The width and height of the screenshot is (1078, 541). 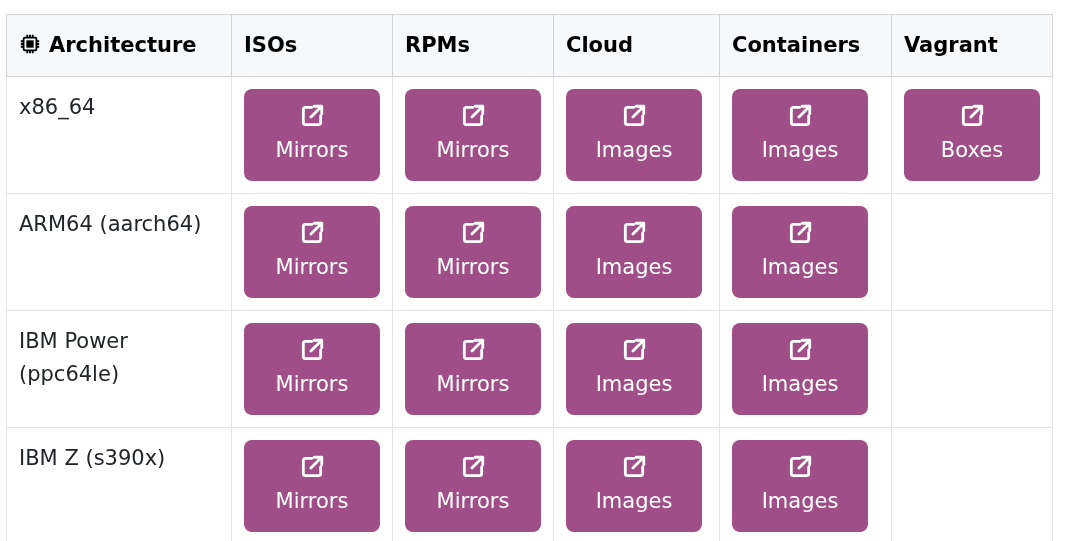 I want to click on architecture-name: x86_64, so click(x=57, y=107).